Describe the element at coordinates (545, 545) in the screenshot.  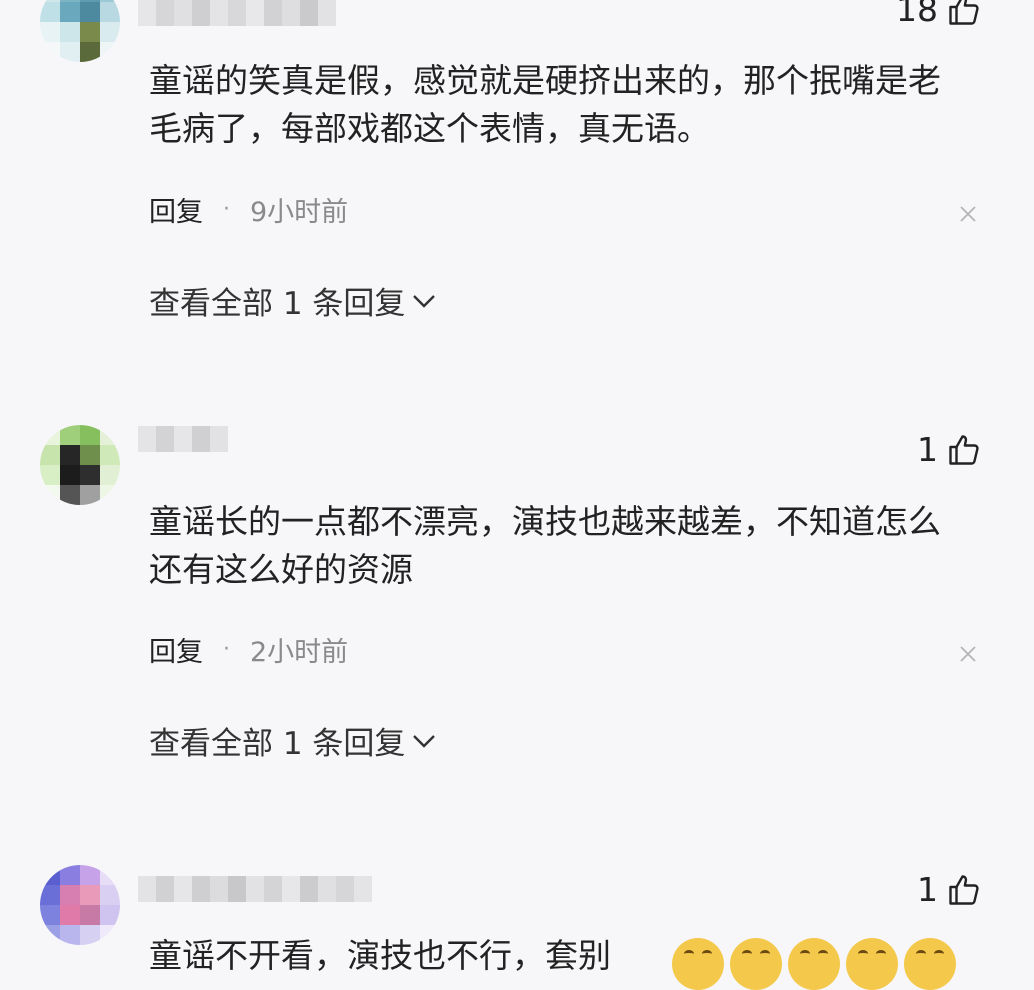
I see `comment-text: 童谣长的一点都不漂亮，演技也越来越差，不知道怎么 还有这么好的资源` at that location.